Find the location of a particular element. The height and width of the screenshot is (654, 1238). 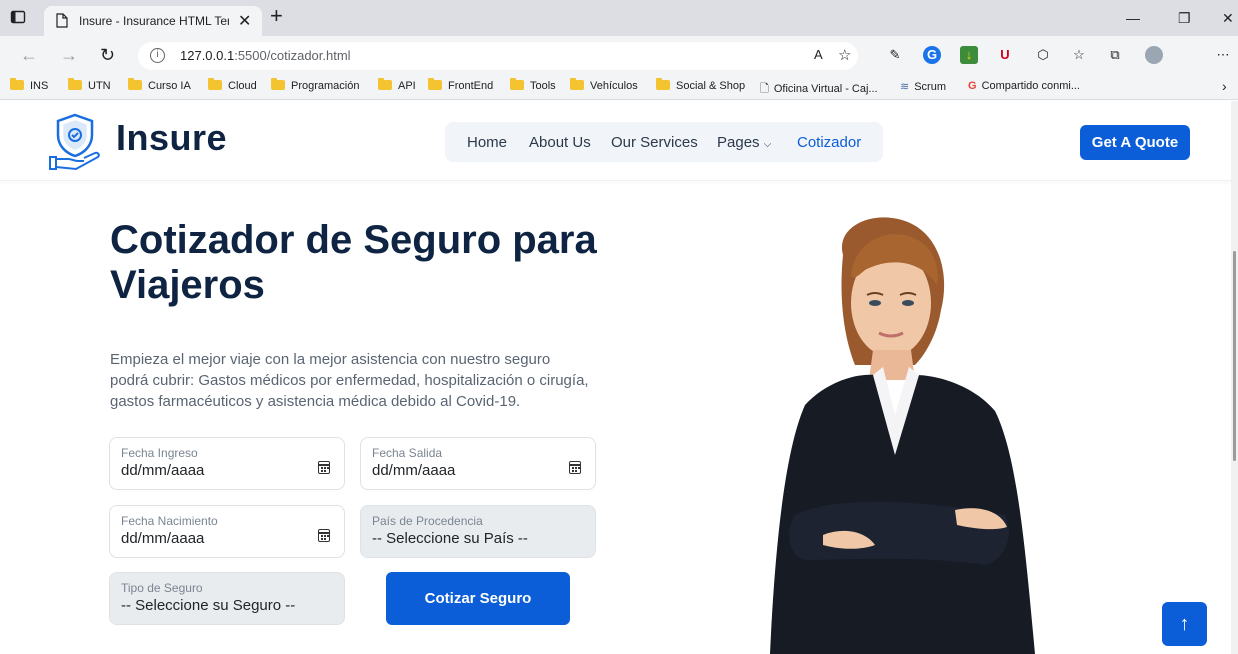

forward-icon: → is located at coordinates (69, 55).